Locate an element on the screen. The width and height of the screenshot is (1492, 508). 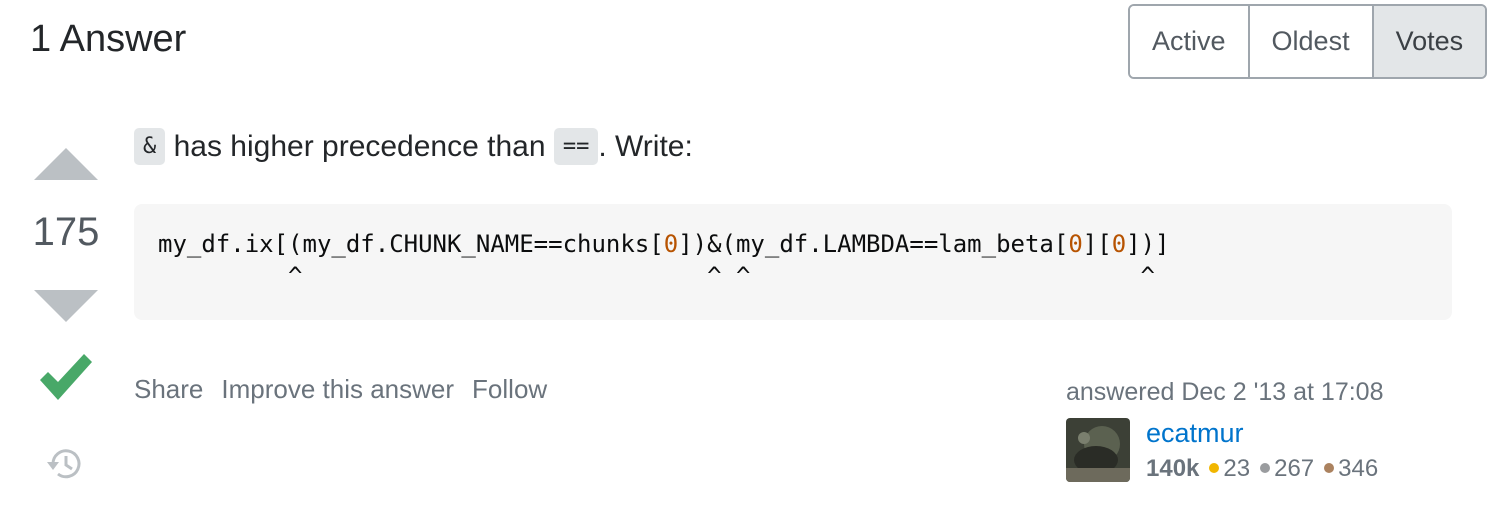
vote-count: 175 is located at coordinates (66, 232).